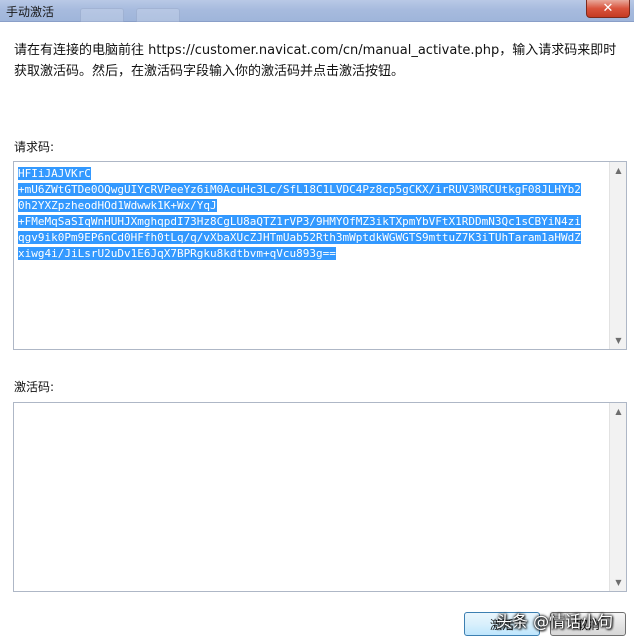 Image resolution: width=634 pixels, height=643 pixels. I want to click on activation-code-scrollbar: ▲ ▼, so click(617, 497).